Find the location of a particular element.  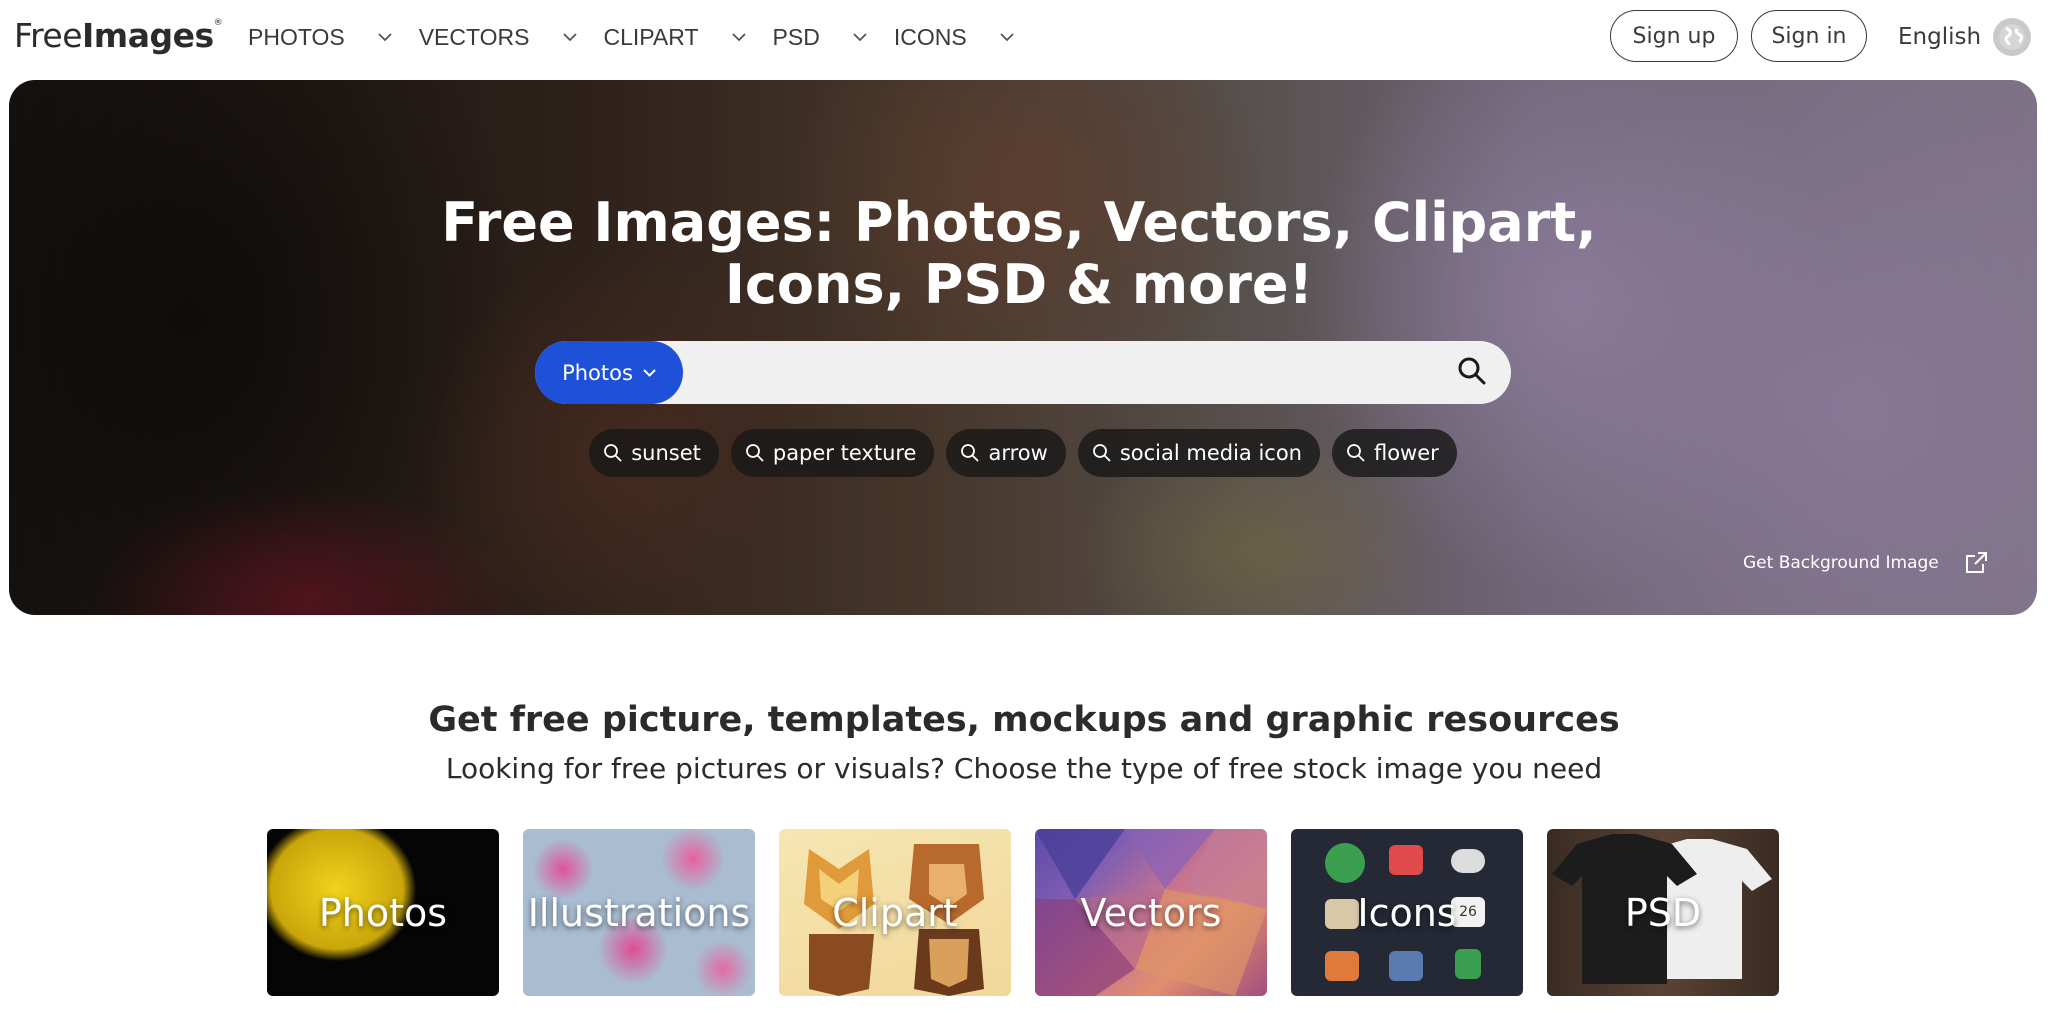

search-tag-label: arrow is located at coordinates (1018, 453).